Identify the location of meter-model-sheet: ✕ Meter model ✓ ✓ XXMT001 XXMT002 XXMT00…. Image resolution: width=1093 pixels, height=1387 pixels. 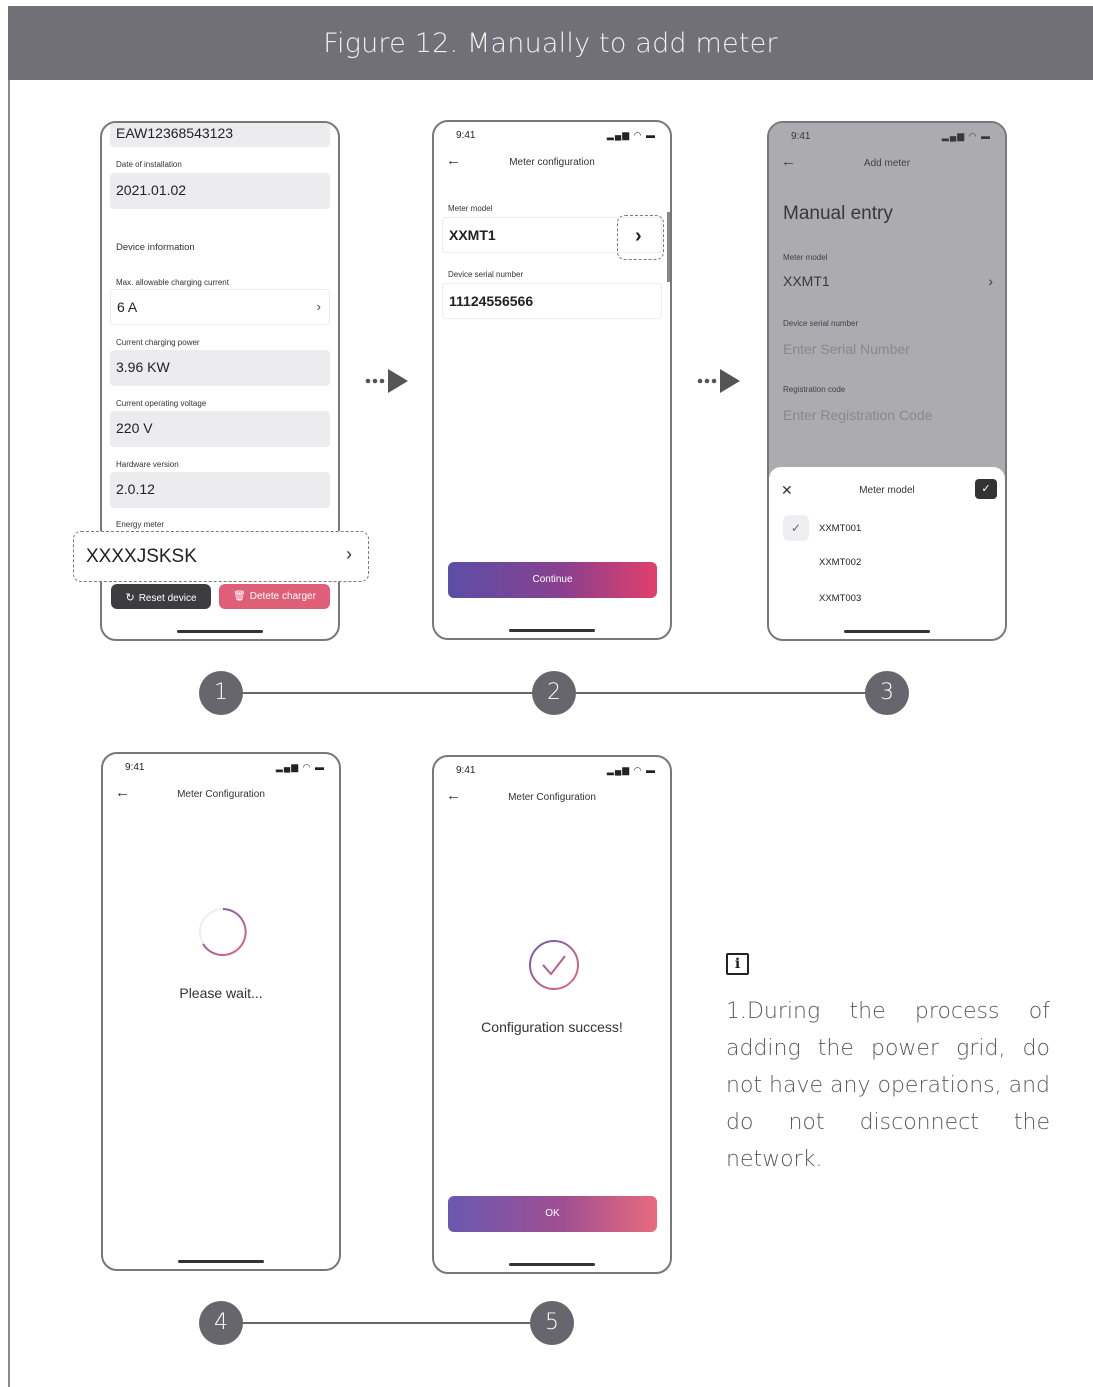
(887, 553).